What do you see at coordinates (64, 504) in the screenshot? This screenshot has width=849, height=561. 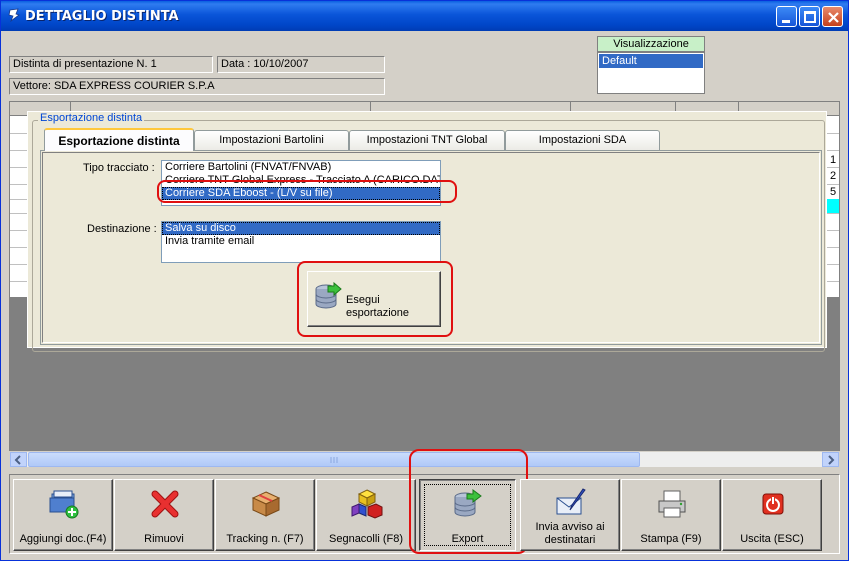 I see `add-document-icon` at bounding box center [64, 504].